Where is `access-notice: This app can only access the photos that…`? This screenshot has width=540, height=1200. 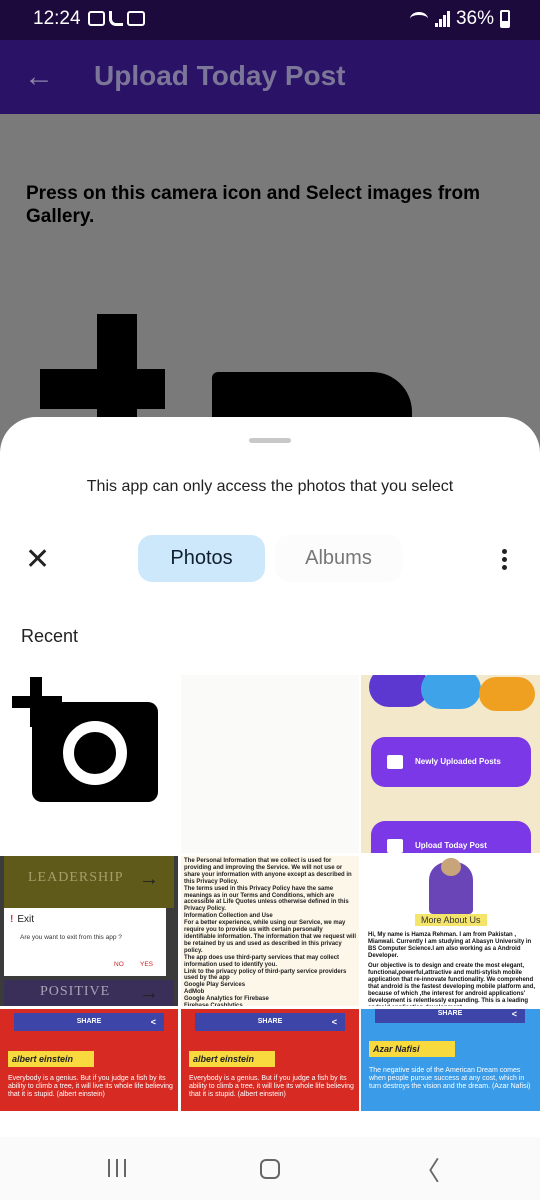 access-notice: This app can only access the photos that… is located at coordinates (270, 486).